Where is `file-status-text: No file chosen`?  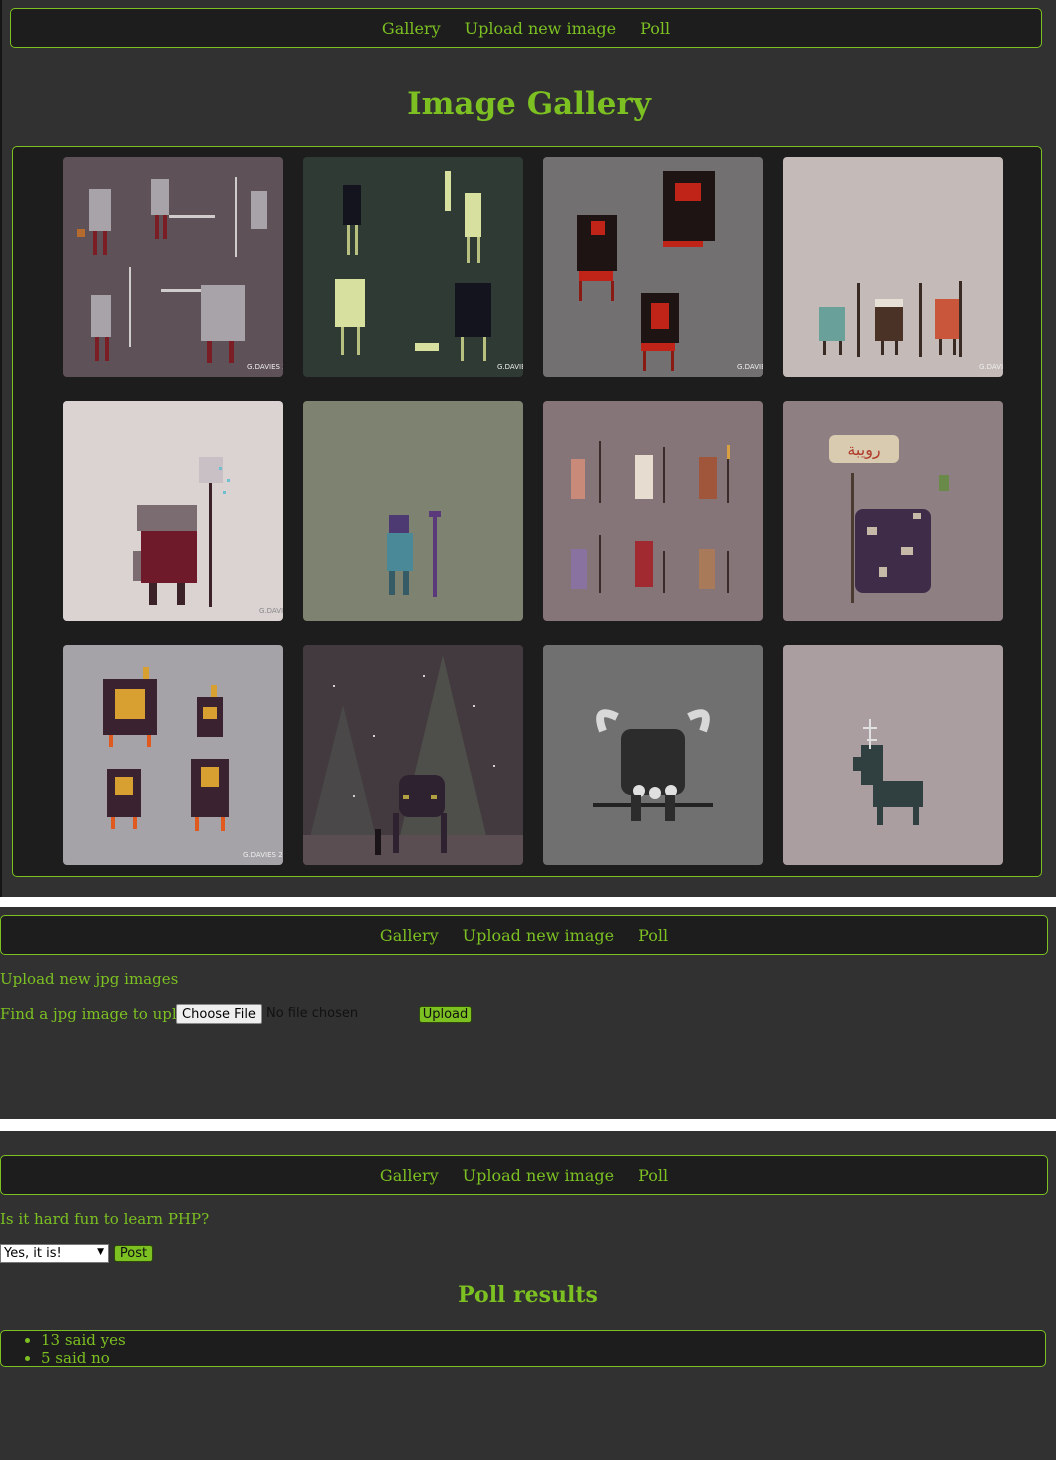 file-status-text: No file chosen is located at coordinates (312, 1013).